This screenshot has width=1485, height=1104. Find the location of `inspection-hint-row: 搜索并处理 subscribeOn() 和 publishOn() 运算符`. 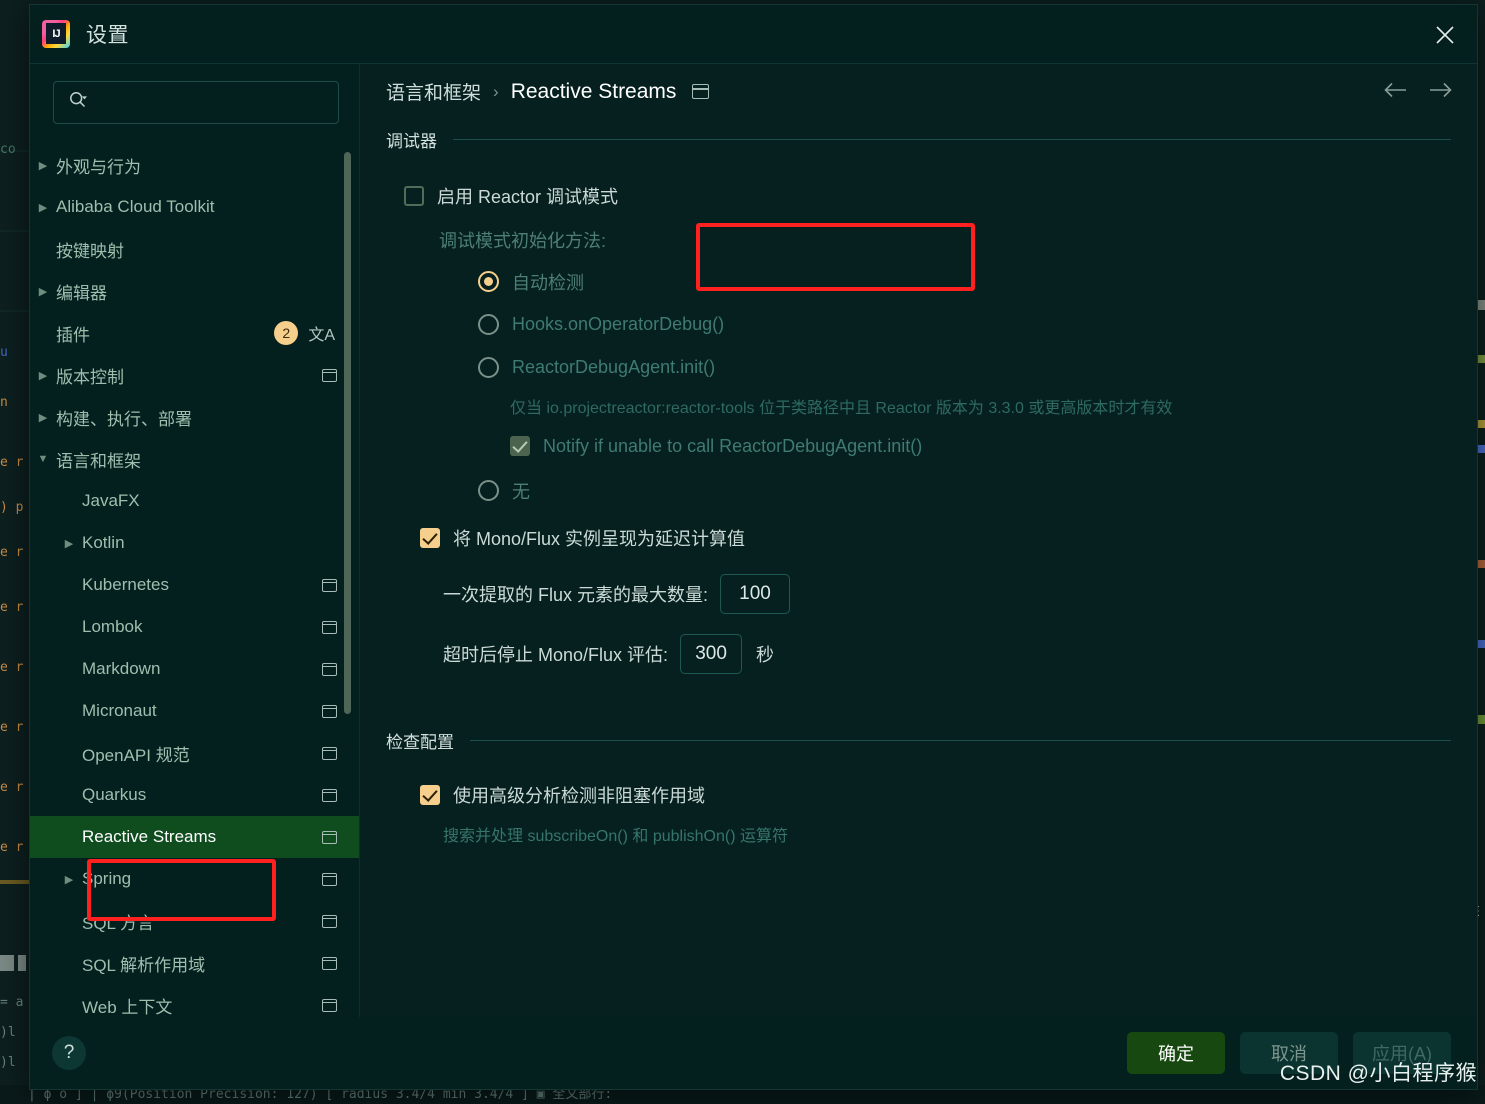

inspection-hint-row: 搜索并处理 subscribeOn() 和 publishOn() 运算符 is located at coordinates (918, 834).